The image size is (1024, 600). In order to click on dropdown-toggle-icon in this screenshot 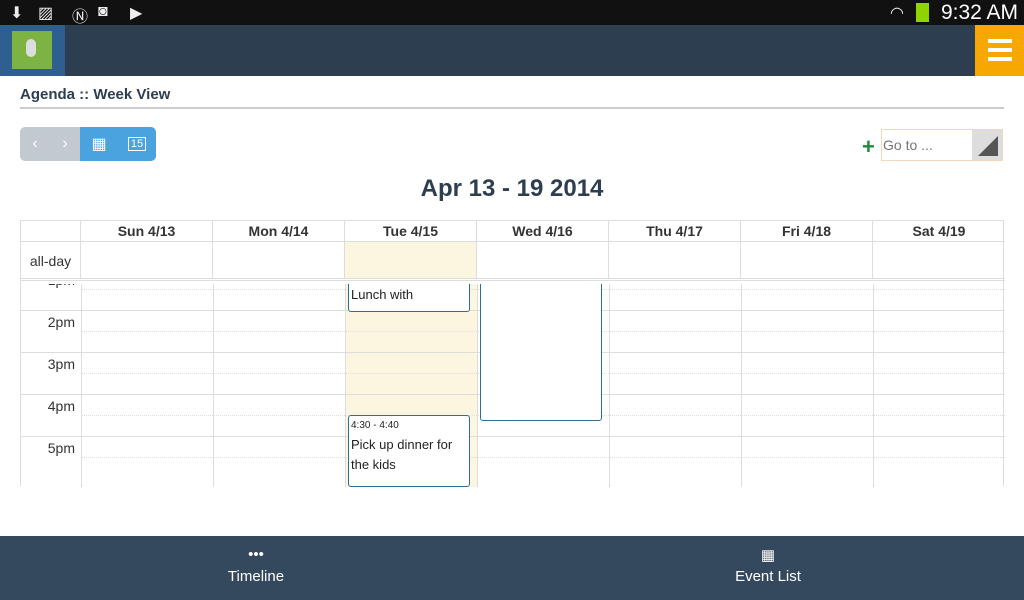, I will do `click(987, 145)`.